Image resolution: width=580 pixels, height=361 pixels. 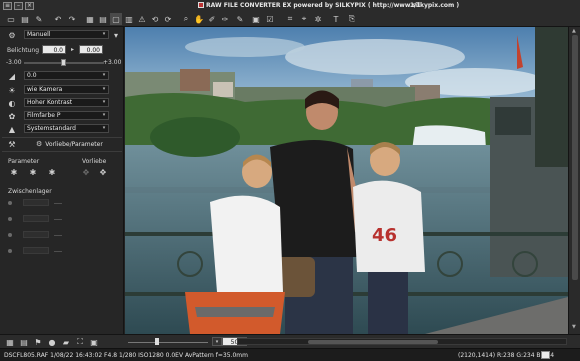 What do you see at coordinates (256, 19) in the screenshot?
I see `mark-icon: ▣` at bounding box center [256, 19].